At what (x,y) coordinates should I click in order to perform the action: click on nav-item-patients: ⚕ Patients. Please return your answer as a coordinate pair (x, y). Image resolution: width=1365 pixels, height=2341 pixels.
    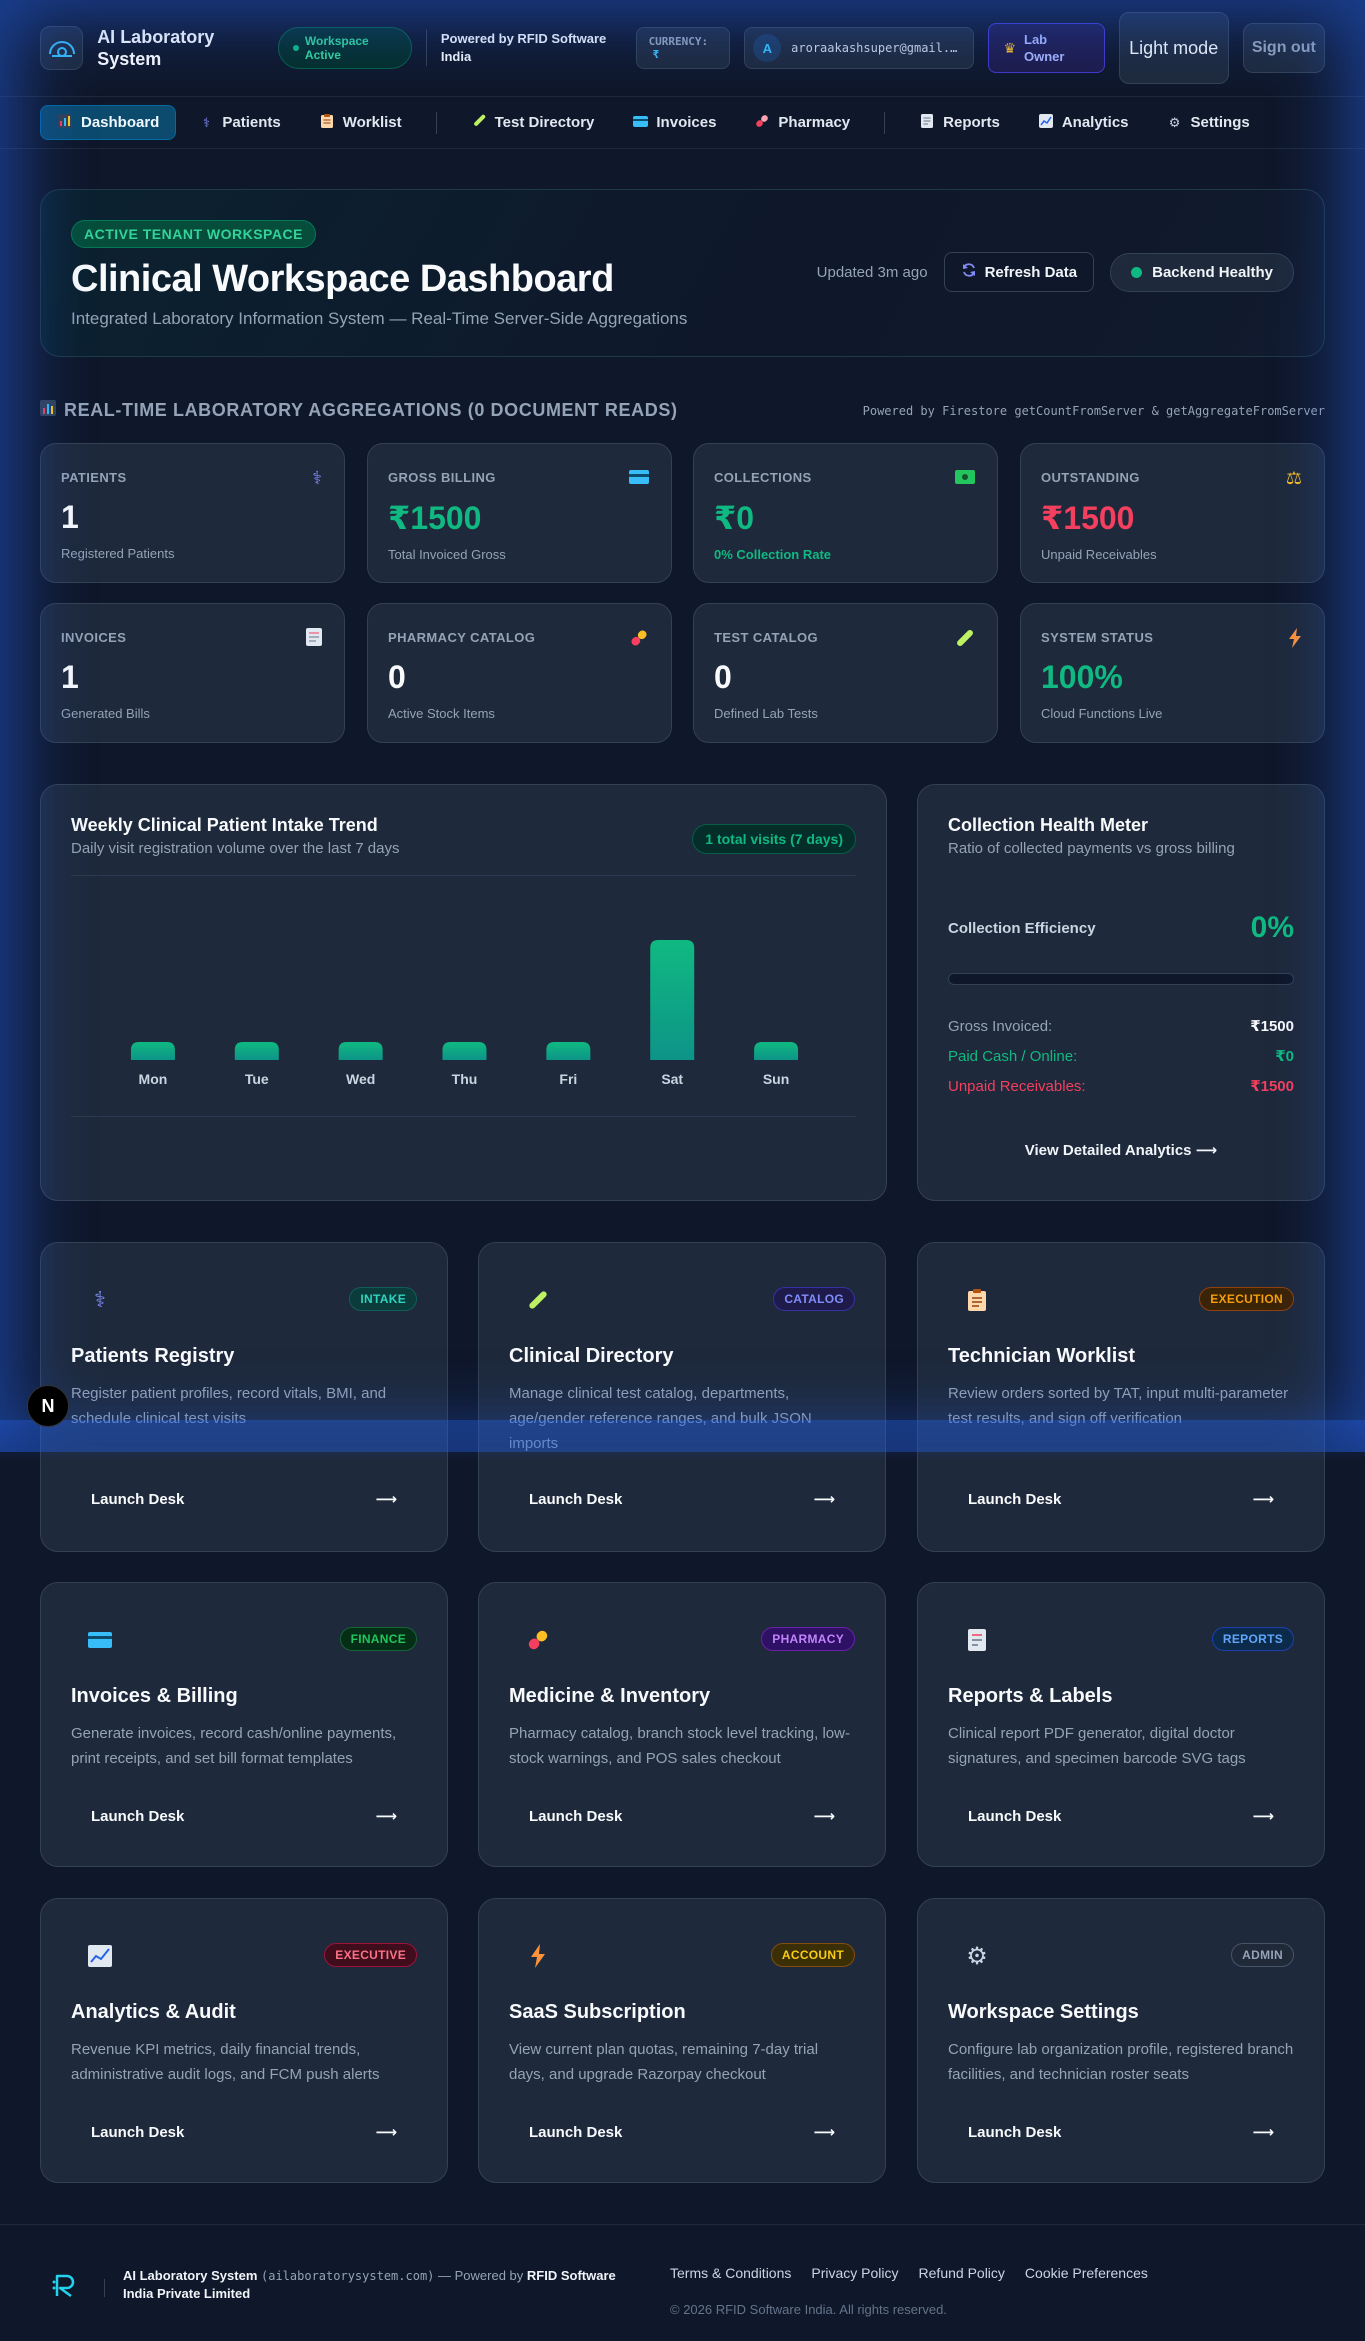
    Looking at the image, I should click on (239, 122).